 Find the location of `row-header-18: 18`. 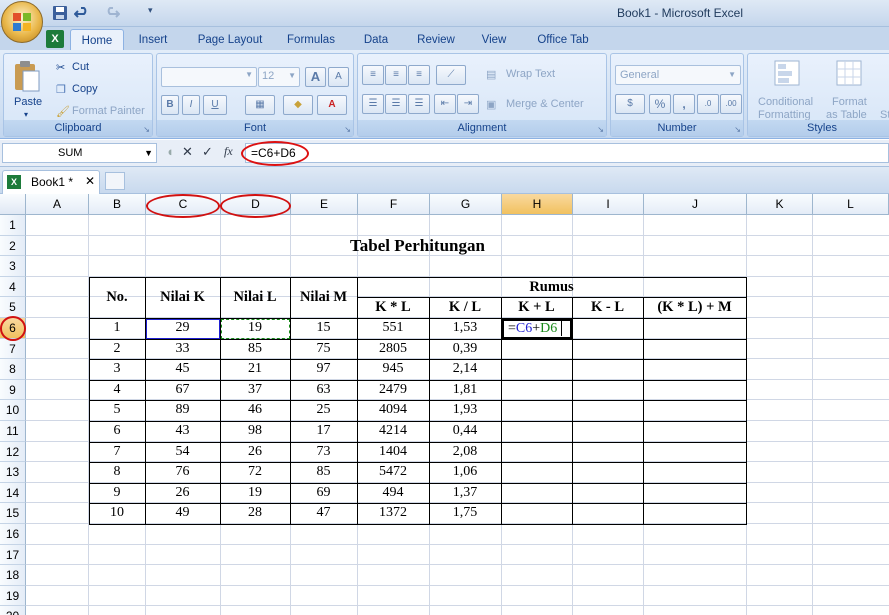

row-header-18: 18 is located at coordinates (13, 575).